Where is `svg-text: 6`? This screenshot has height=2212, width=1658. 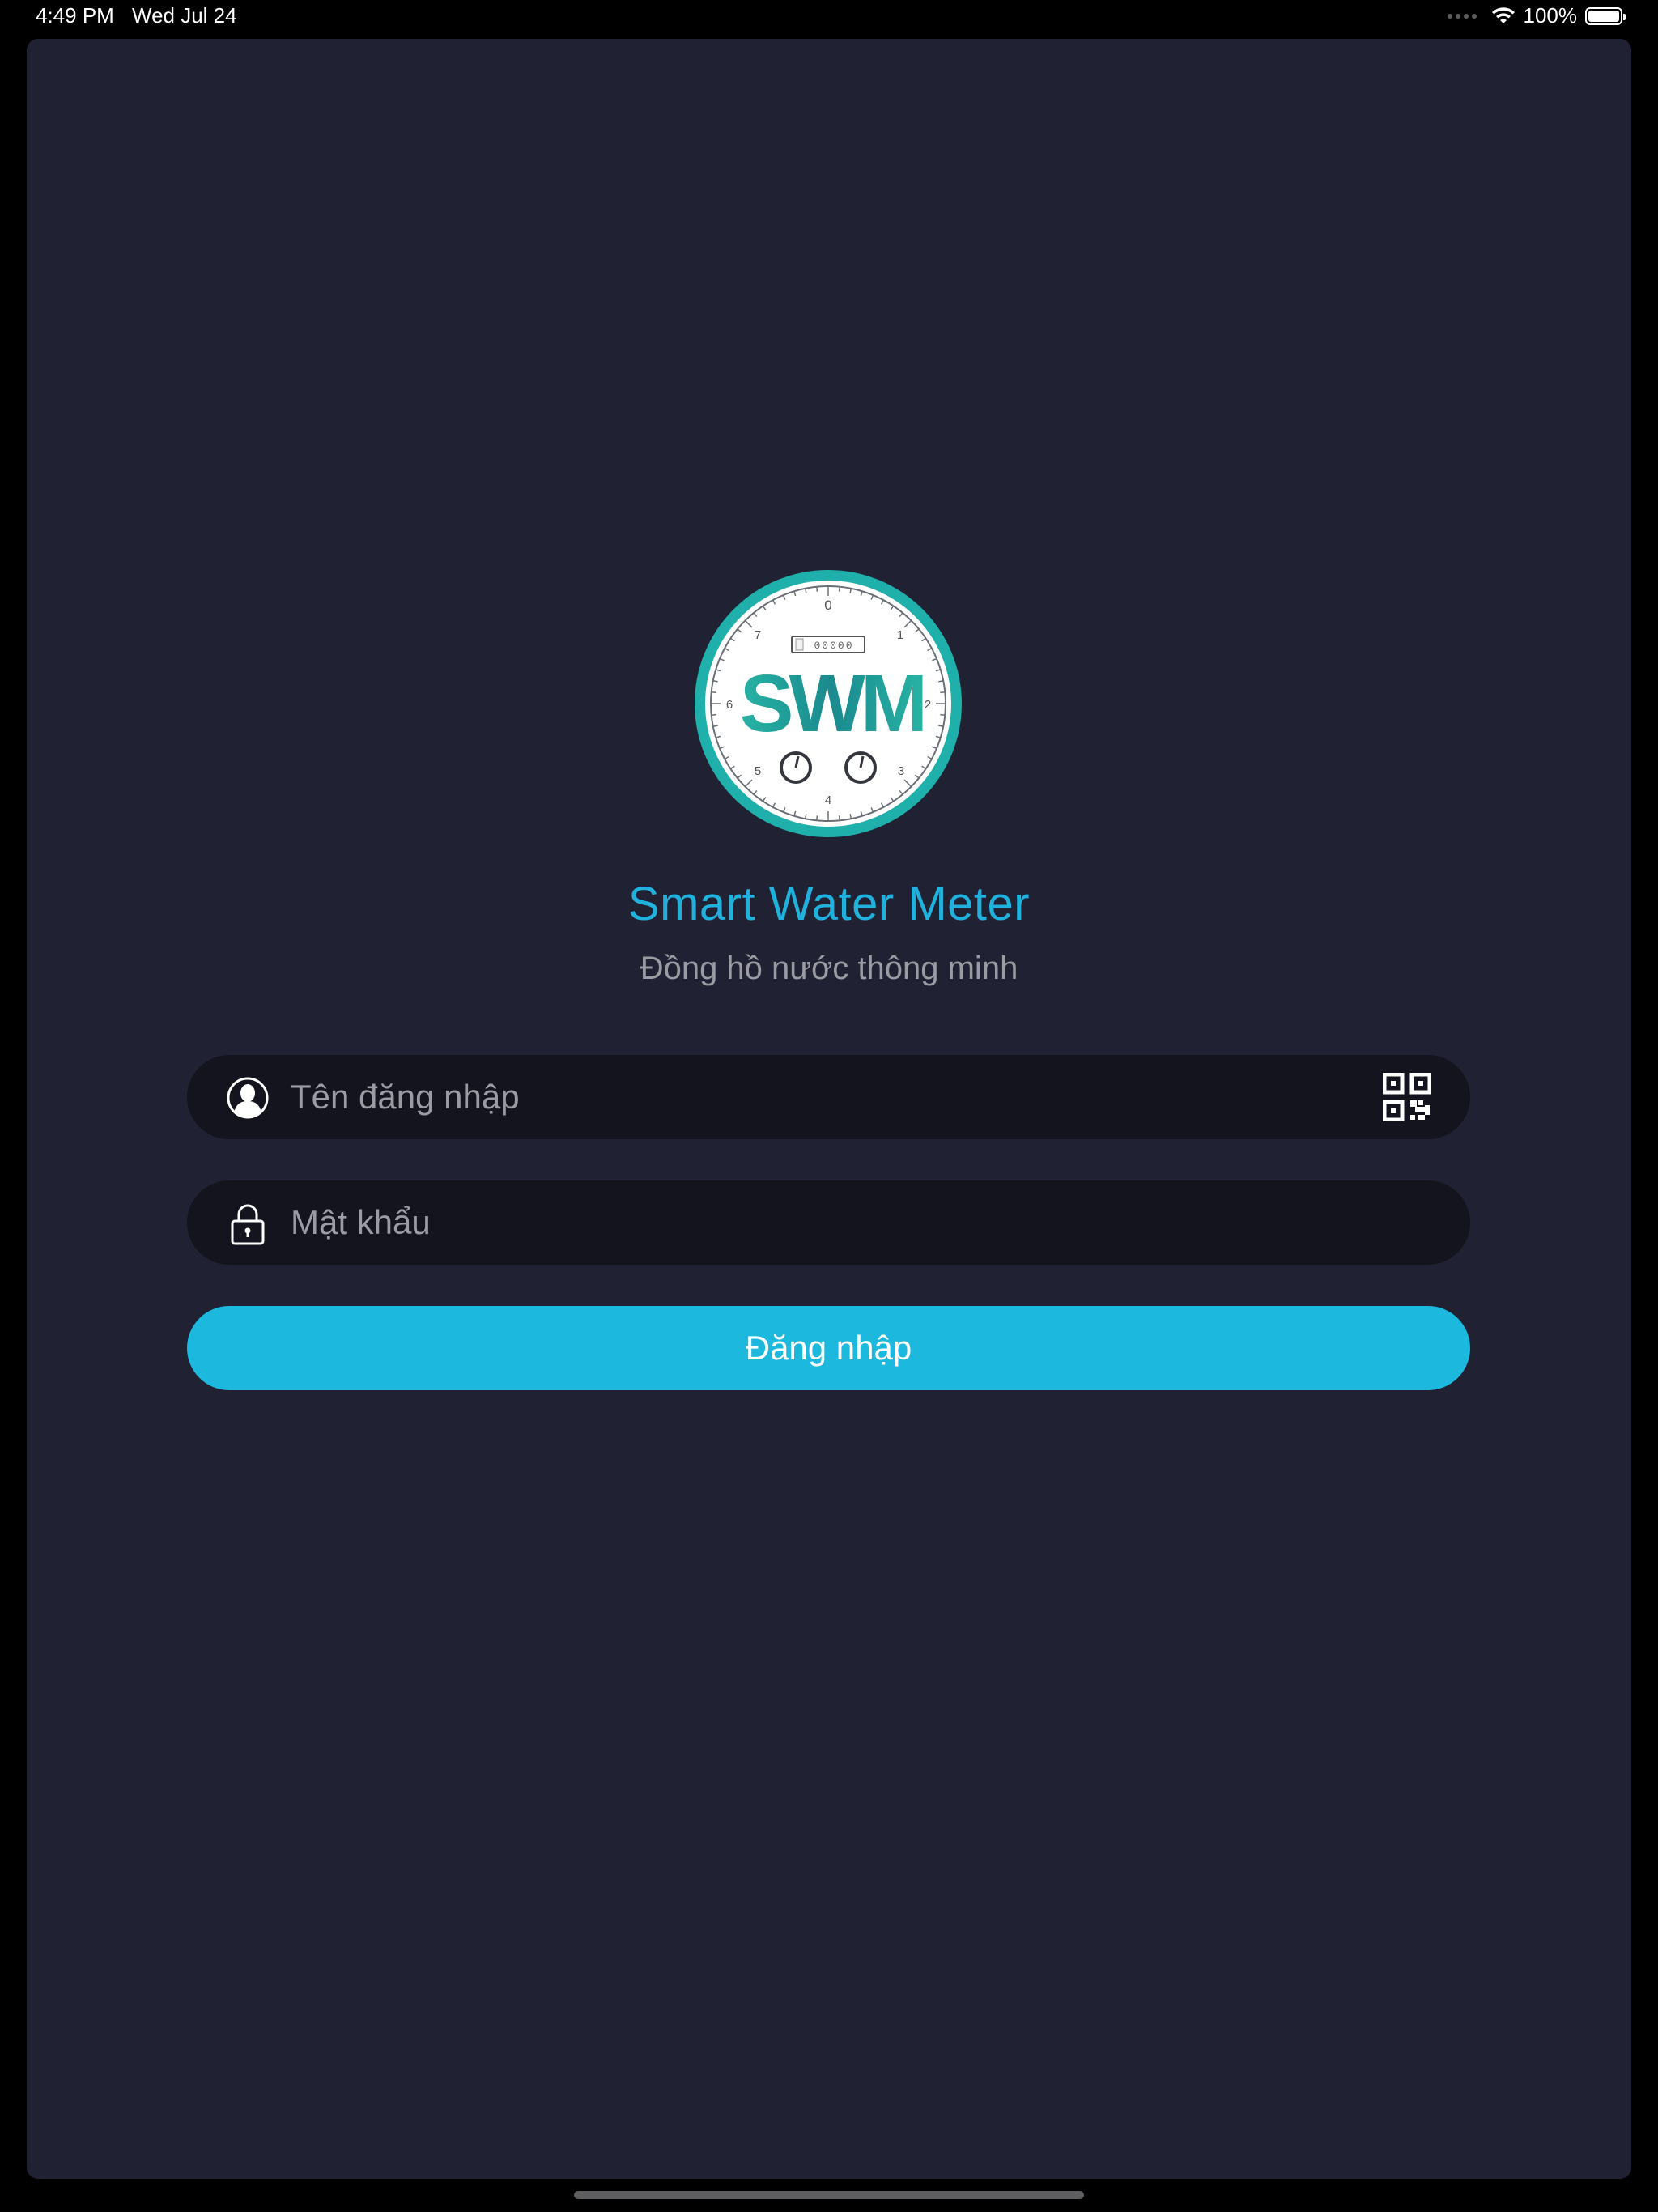 svg-text: 6 is located at coordinates (729, 705).